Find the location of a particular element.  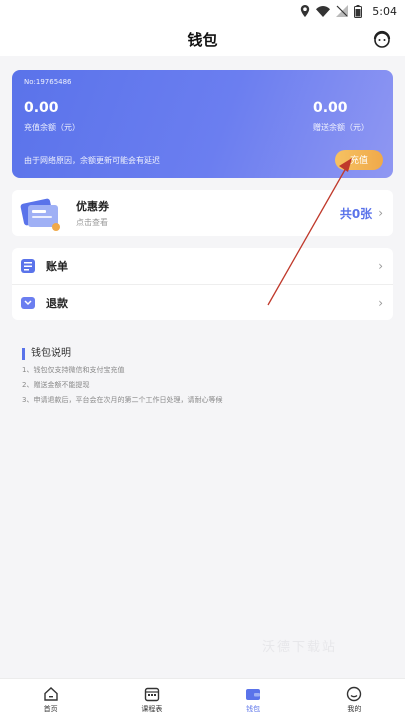

recharge-balance-label: 充值余额（元） is located at coordinates (52, 127).